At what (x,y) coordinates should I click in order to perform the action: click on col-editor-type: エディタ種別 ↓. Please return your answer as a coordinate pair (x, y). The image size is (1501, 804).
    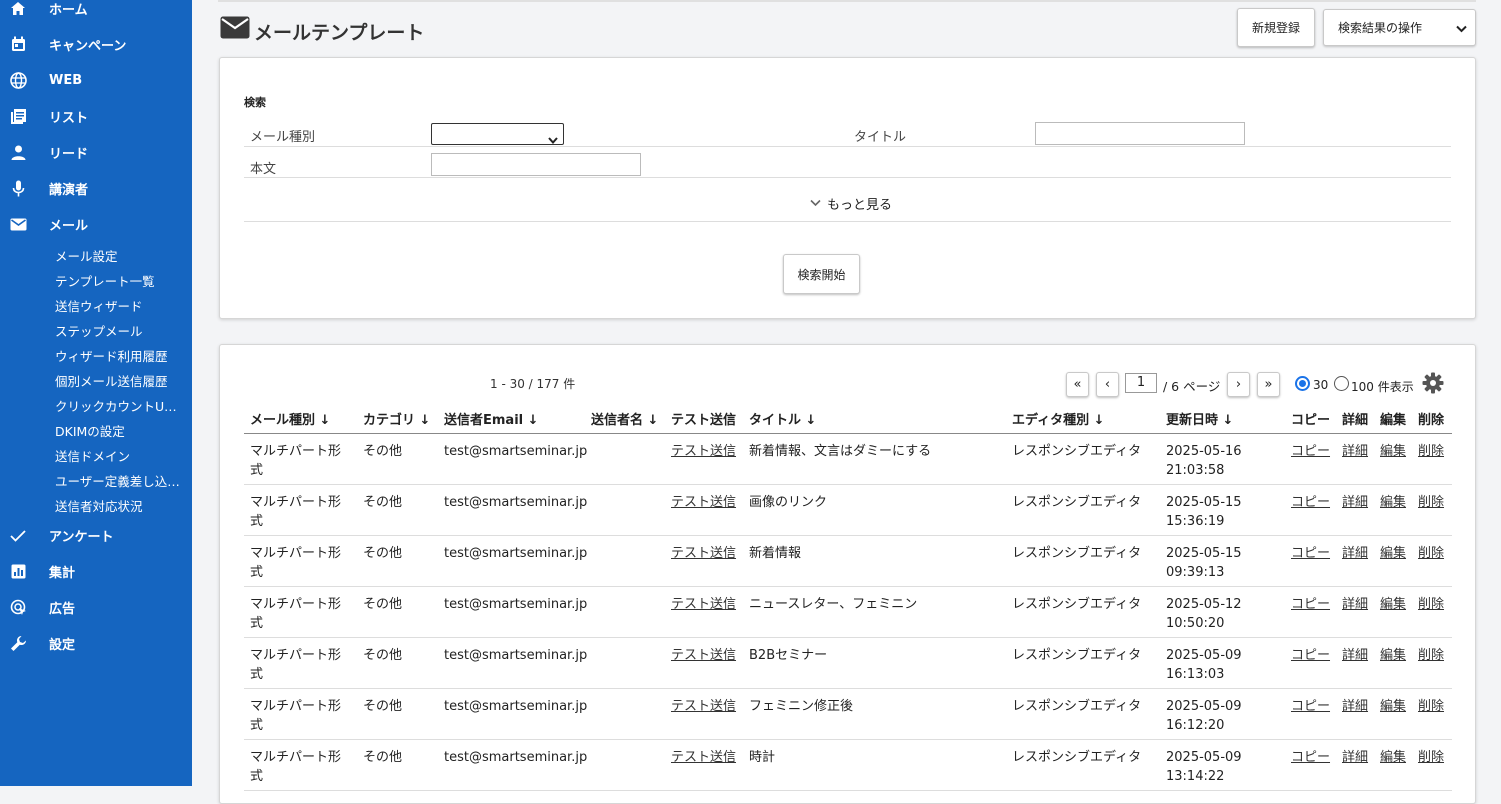
    Looking at the image, I should click on (1058, 418).